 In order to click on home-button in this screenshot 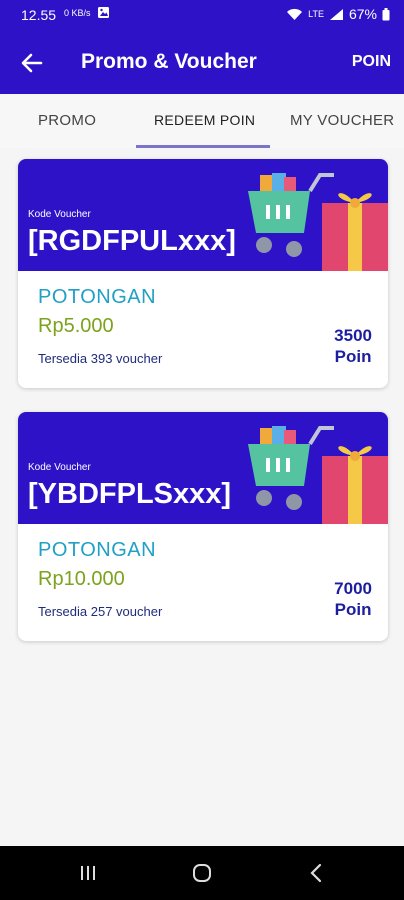, I will do `click(202, 873)`.